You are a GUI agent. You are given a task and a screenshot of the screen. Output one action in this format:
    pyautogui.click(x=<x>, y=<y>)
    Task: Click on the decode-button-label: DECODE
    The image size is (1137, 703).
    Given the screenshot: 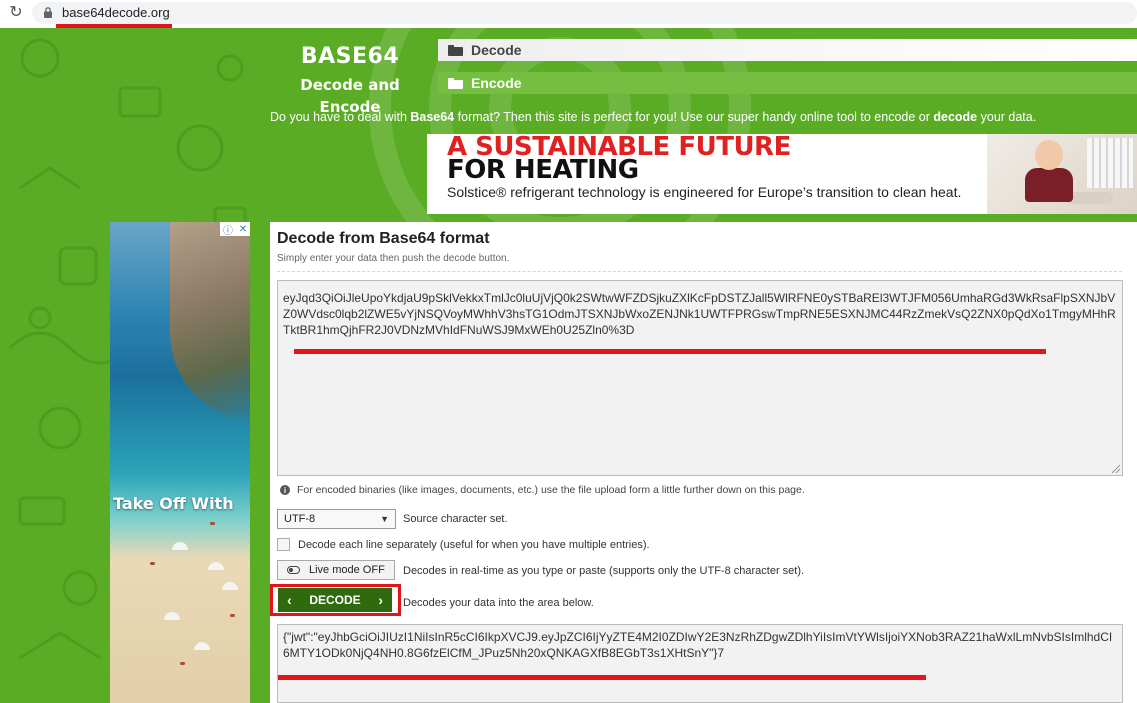 What is the action you would take?
    pyautogui.click(x=335, y=600)
    